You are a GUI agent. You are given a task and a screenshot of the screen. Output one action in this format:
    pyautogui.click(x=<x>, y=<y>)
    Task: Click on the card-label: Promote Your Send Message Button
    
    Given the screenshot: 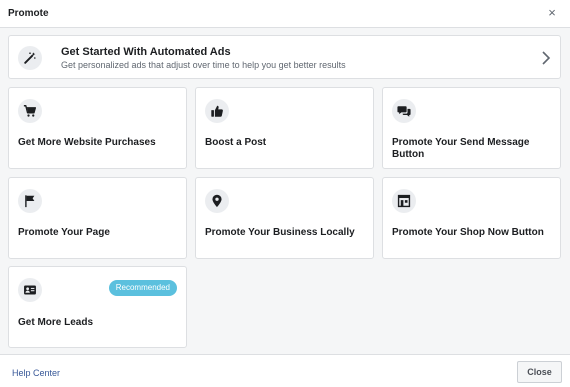 What is the action you would take?
    pyautogui.click(x=461, y=148)
    